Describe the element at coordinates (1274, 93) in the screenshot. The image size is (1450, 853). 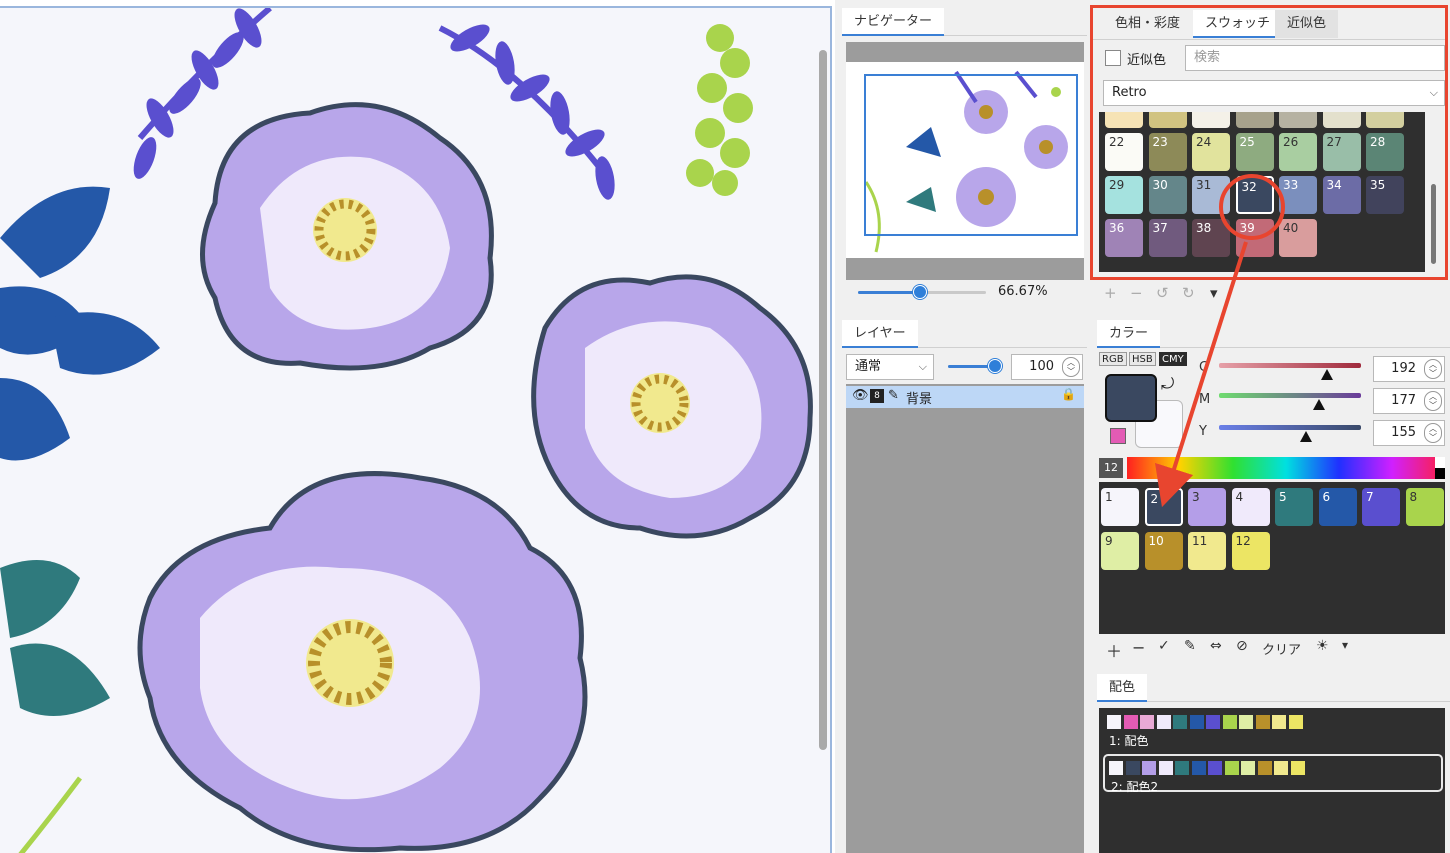
I see `palette-select: Retro ⌵` at that location.